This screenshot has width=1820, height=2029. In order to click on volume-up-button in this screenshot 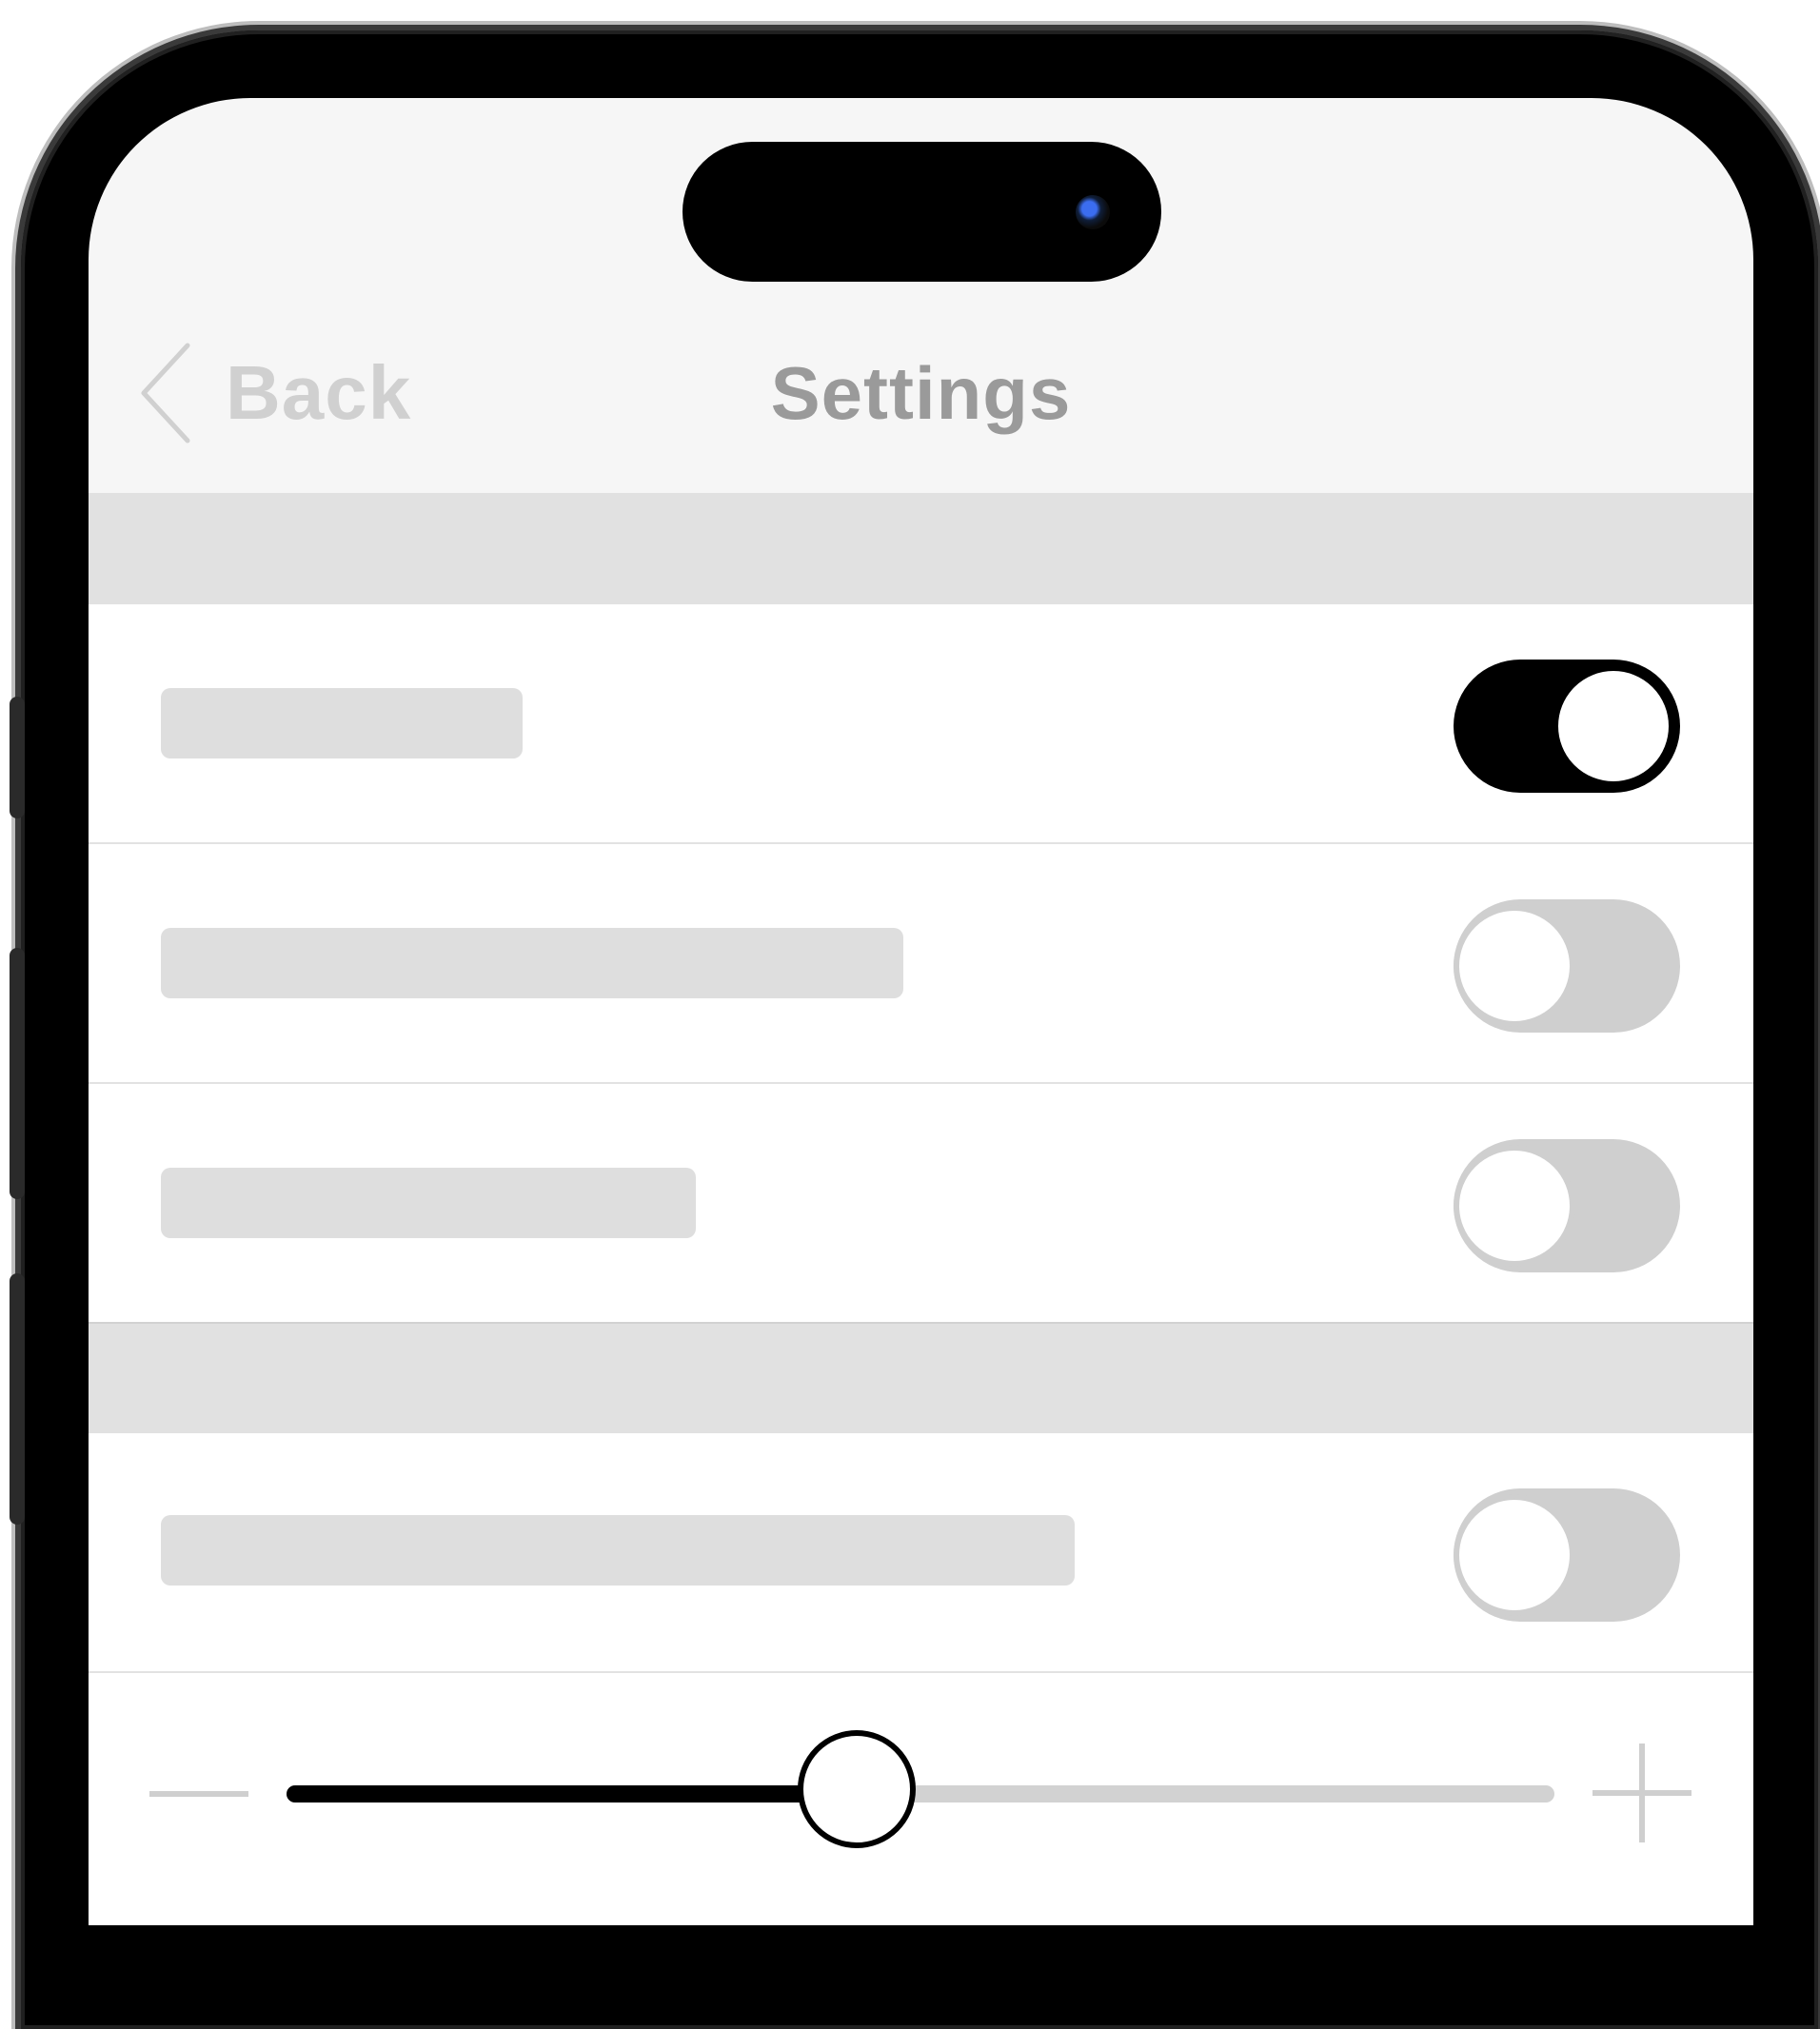, I will do `click(17, 1073)`.